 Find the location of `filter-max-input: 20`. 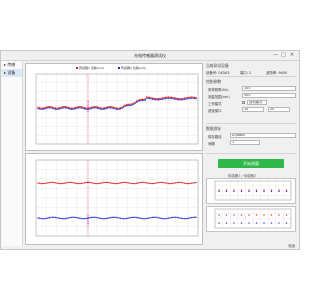

filter-max-input: 20 is located at coordinates (279, 109).